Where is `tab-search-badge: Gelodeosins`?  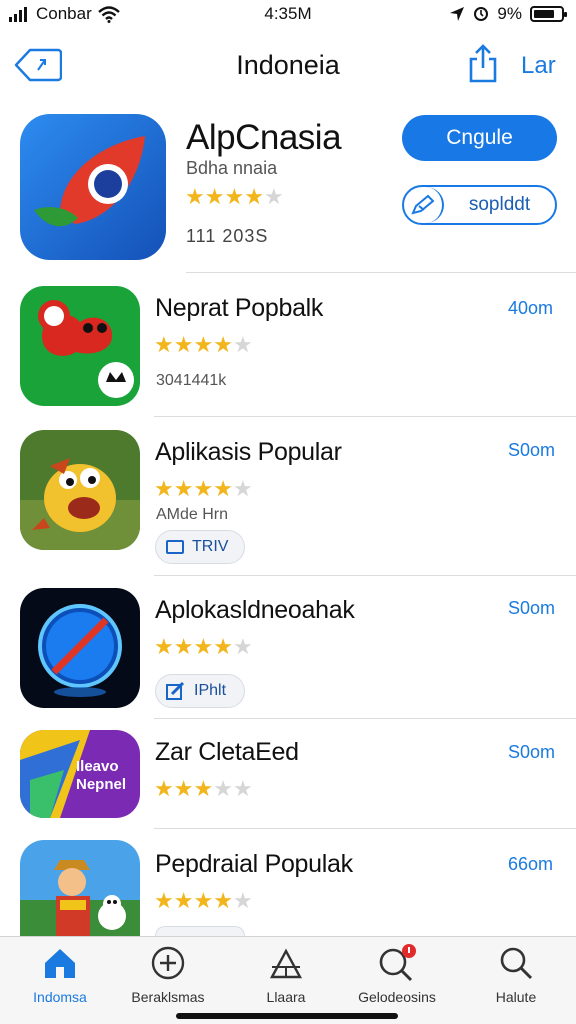 tab-search-badge: Gelodeosins is located at coordinates (397, 974).